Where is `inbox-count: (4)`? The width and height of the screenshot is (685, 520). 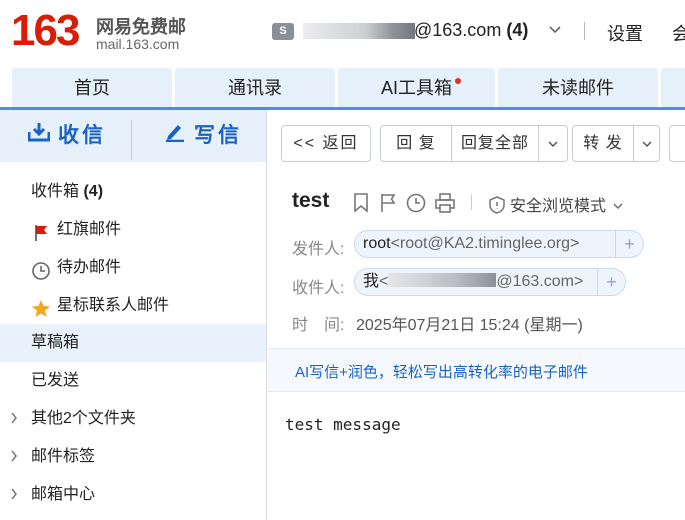 inbox-count: (4) is located at coordinates (93, 191).